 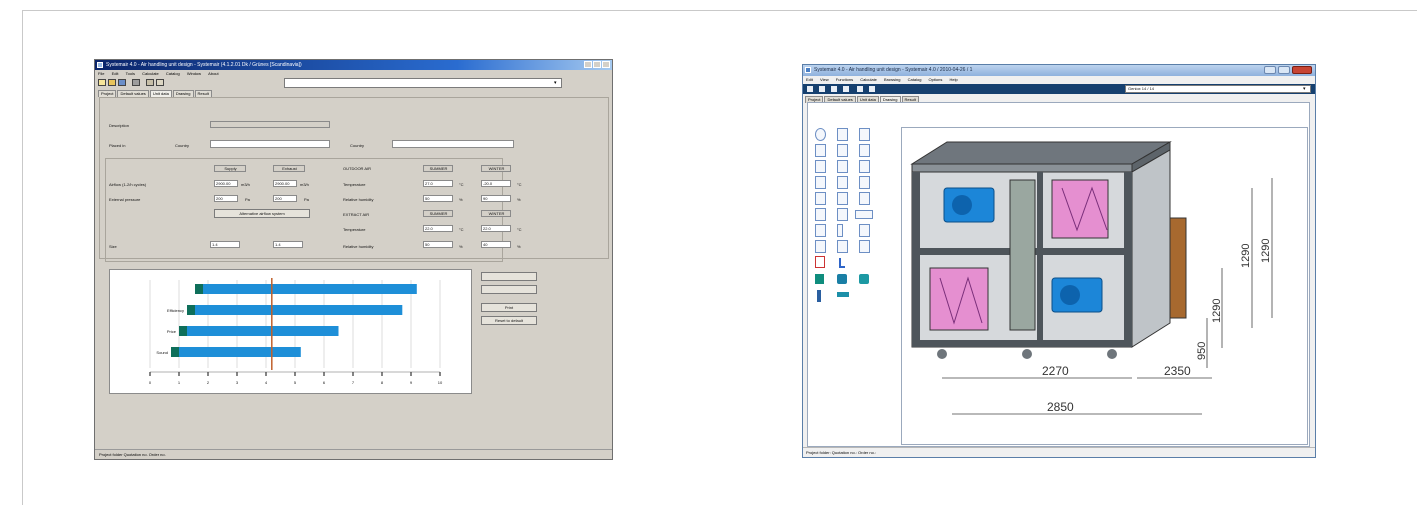 What do you see at coordinates (509, 307) in the screenshot?
I see `print-button: Print` at bounding box center [509, 307].